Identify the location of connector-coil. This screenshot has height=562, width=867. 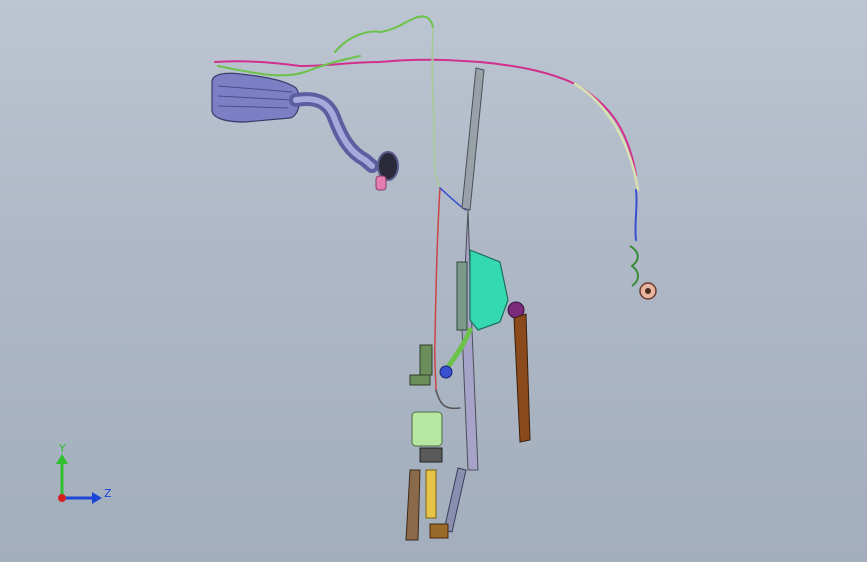
(643, 272).